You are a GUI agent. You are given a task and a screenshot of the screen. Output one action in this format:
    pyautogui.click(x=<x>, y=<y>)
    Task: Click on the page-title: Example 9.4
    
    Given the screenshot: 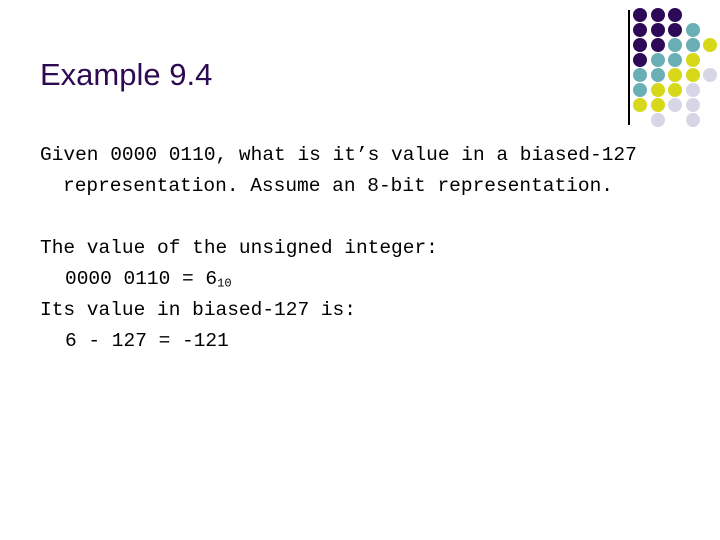 What is the action you would take?
    pyautogui.click(x=126, y=74)
    